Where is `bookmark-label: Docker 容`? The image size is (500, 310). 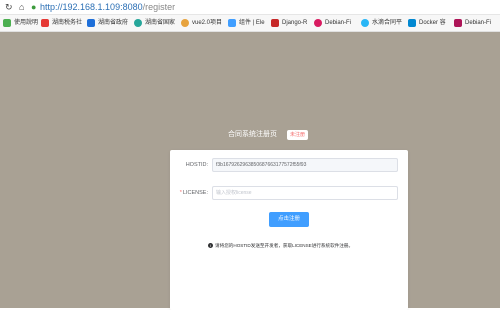 bookmark-label: Docker 容 is located at coordinates (432, 23).